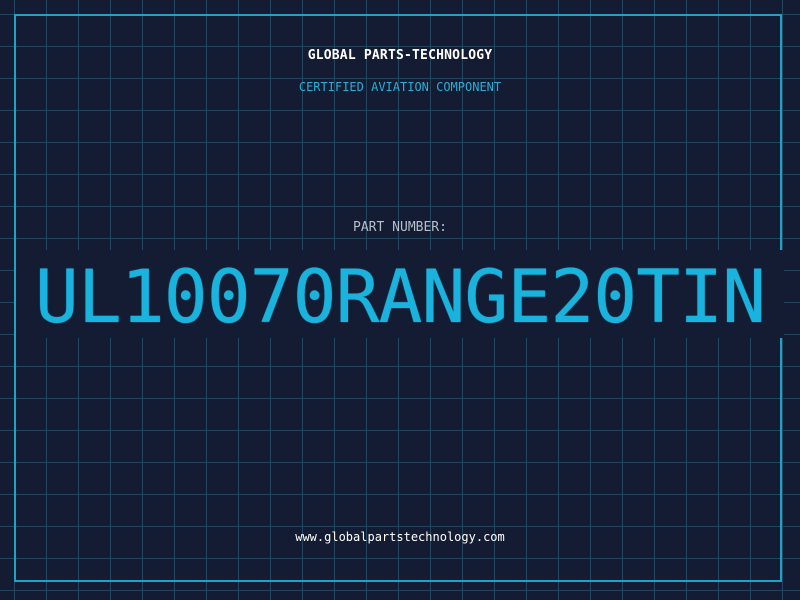 The image size is (800, 600). I want to click on part-number-value: UL10070RANGE20TIN, so click(400, 297).